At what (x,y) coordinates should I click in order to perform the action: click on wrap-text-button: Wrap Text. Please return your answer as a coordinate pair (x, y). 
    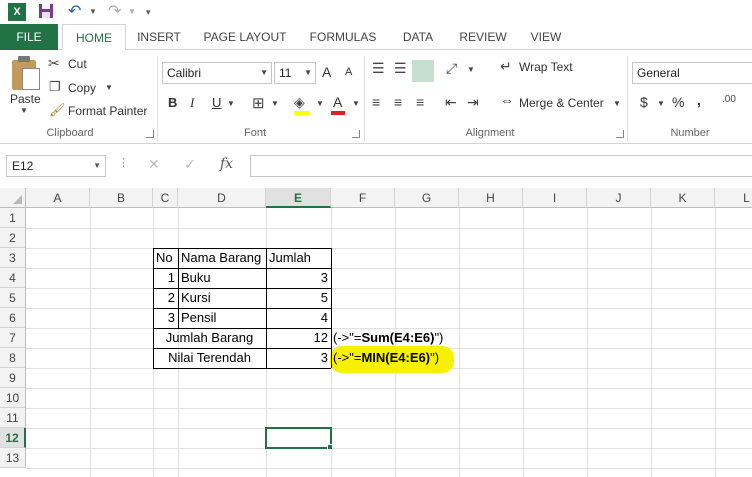
    Looking at the image, I should click on (546, 67).